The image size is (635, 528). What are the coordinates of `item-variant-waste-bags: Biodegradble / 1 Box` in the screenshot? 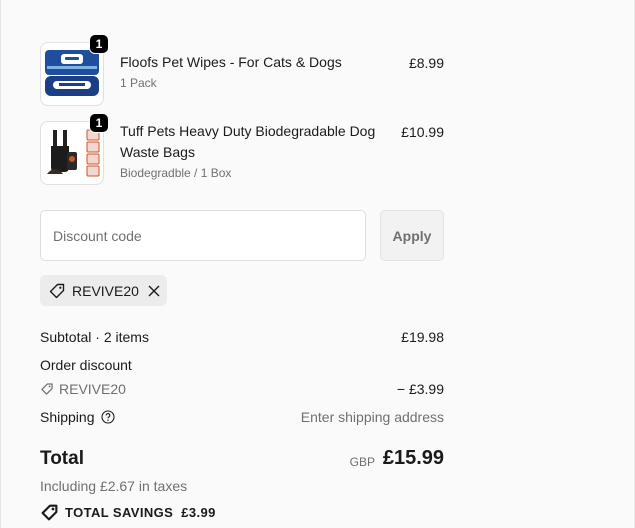 It's located at (176, 173).